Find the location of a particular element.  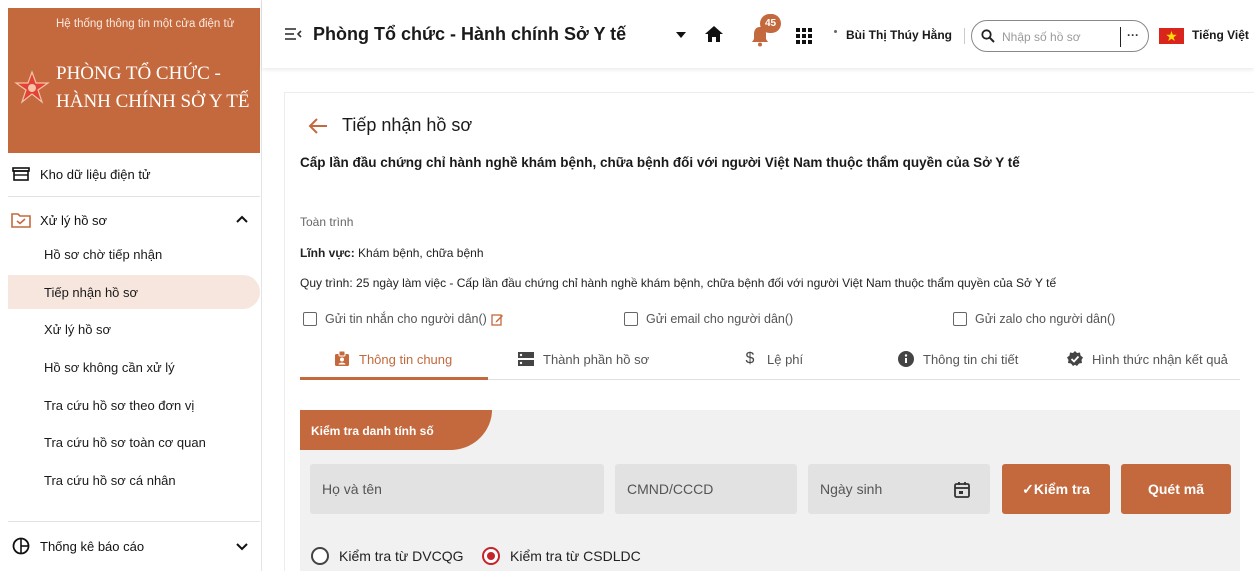

sidebar-item-label: Tra cứu hồ sơ cá nhân is located at coordinates (110, 480).